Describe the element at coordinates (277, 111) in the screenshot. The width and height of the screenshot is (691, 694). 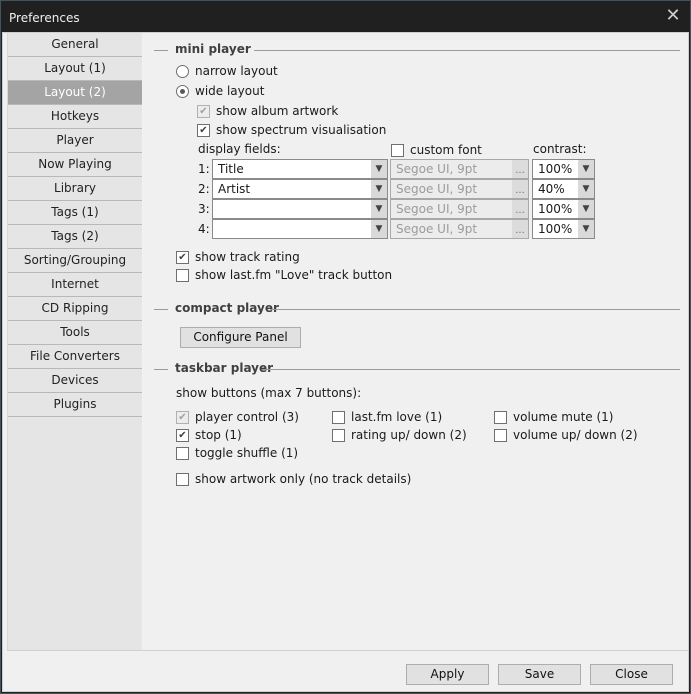
I see `show-album-artwork-label: show album artwork` at that location.